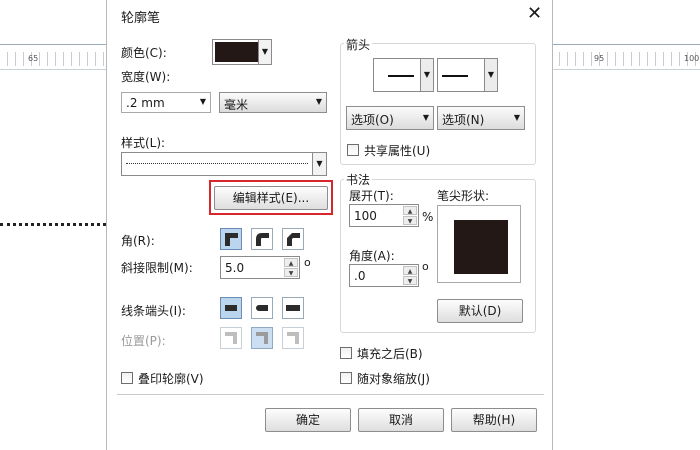 Image resolution: width=700 pixels, height=450 pixels. I want to click on close-icon: ✕, so click(534, 13).